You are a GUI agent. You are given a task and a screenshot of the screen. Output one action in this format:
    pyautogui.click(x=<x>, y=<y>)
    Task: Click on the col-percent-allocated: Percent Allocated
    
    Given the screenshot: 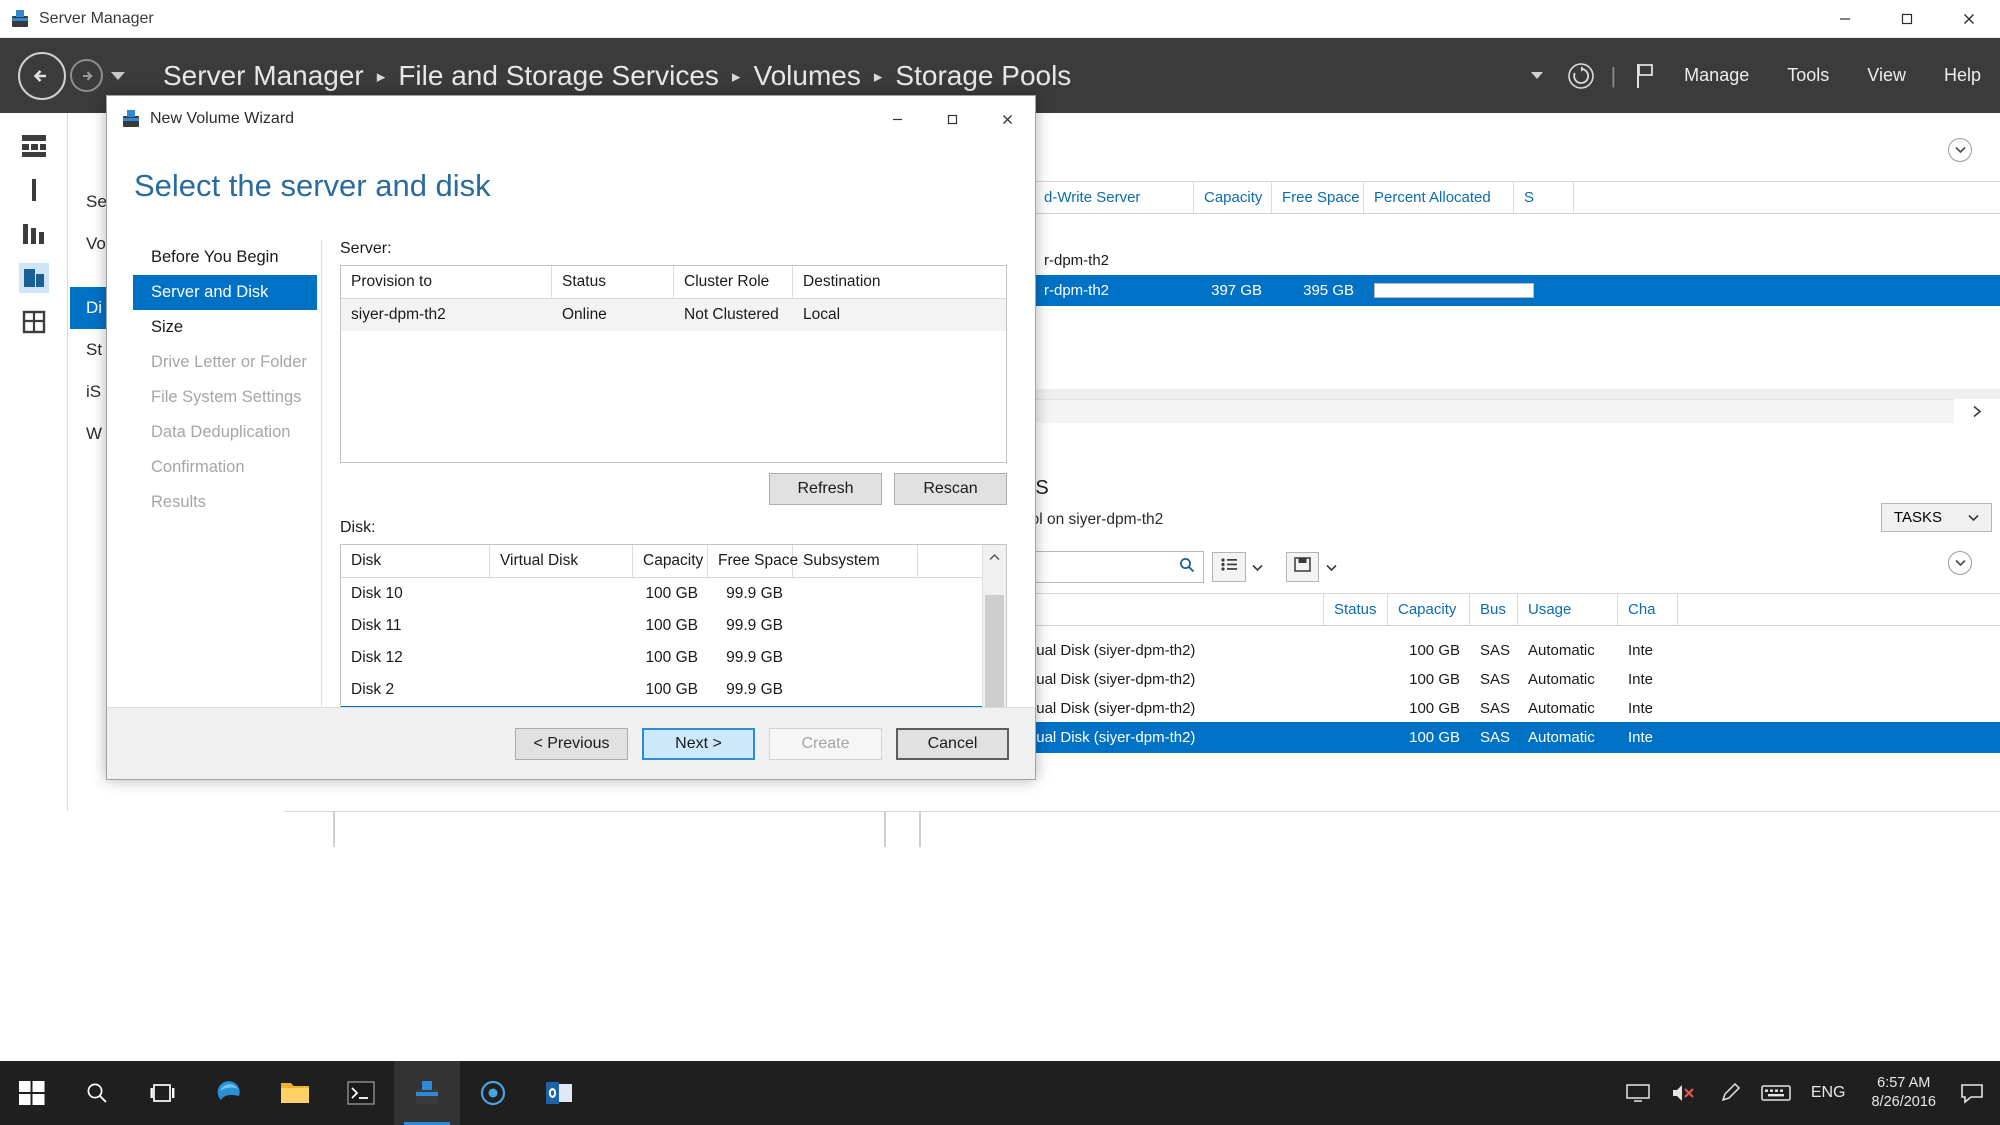 What is the action you would take?
    pyautogui.click(x=1439, y=197)
    